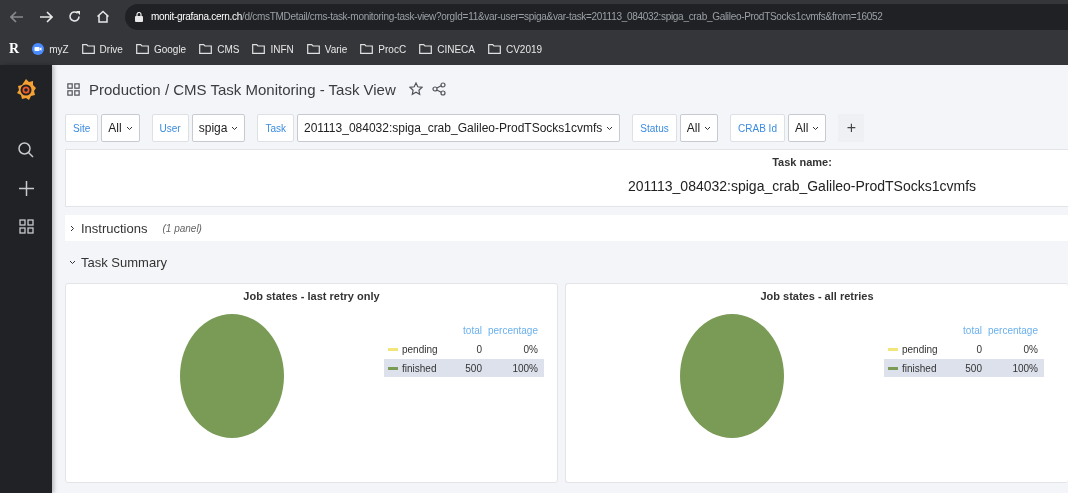  What do you see at coordinates (311, 296) in the screenshot?
I see `panel-title: Job states - last retry only` at bounding box center [311, 296].